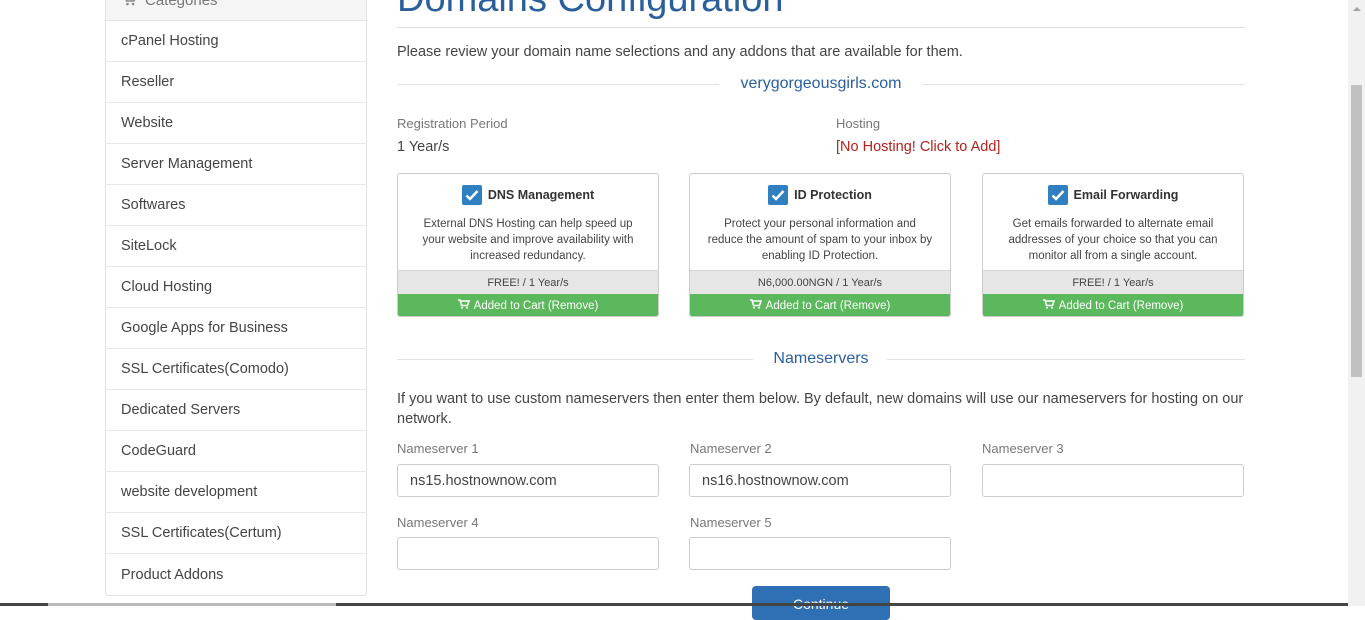 This screenshot has height=620, width=1365. I want to click on nameservers-divider: Nameservers, so click(821, 359).